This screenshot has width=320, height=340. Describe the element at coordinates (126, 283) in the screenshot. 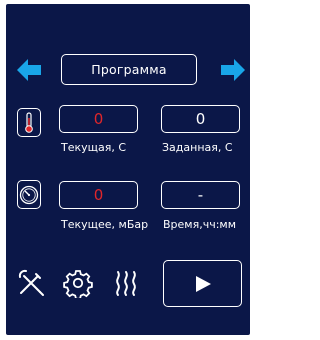

I see `heating-icon` at that location.